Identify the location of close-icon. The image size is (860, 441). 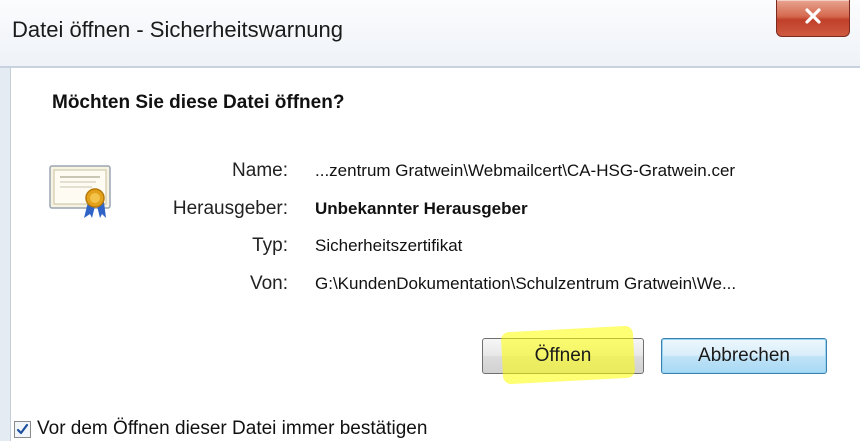
(813, 16).